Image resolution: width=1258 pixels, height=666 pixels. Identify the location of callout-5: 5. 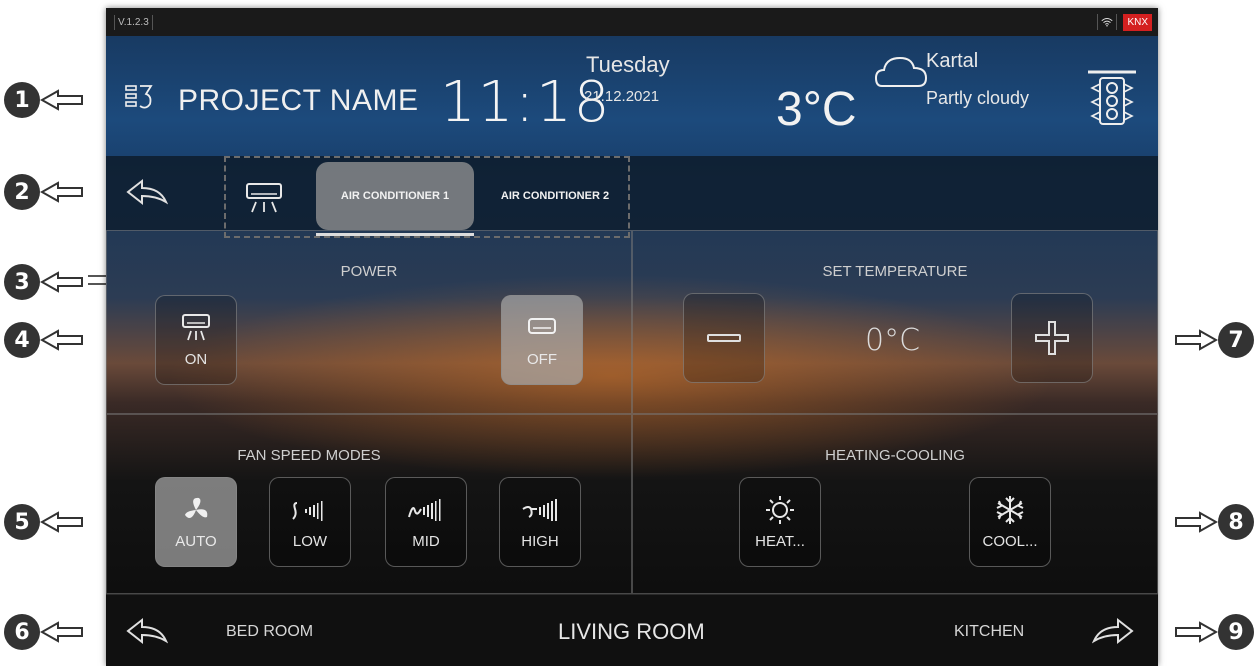
(44, 522).